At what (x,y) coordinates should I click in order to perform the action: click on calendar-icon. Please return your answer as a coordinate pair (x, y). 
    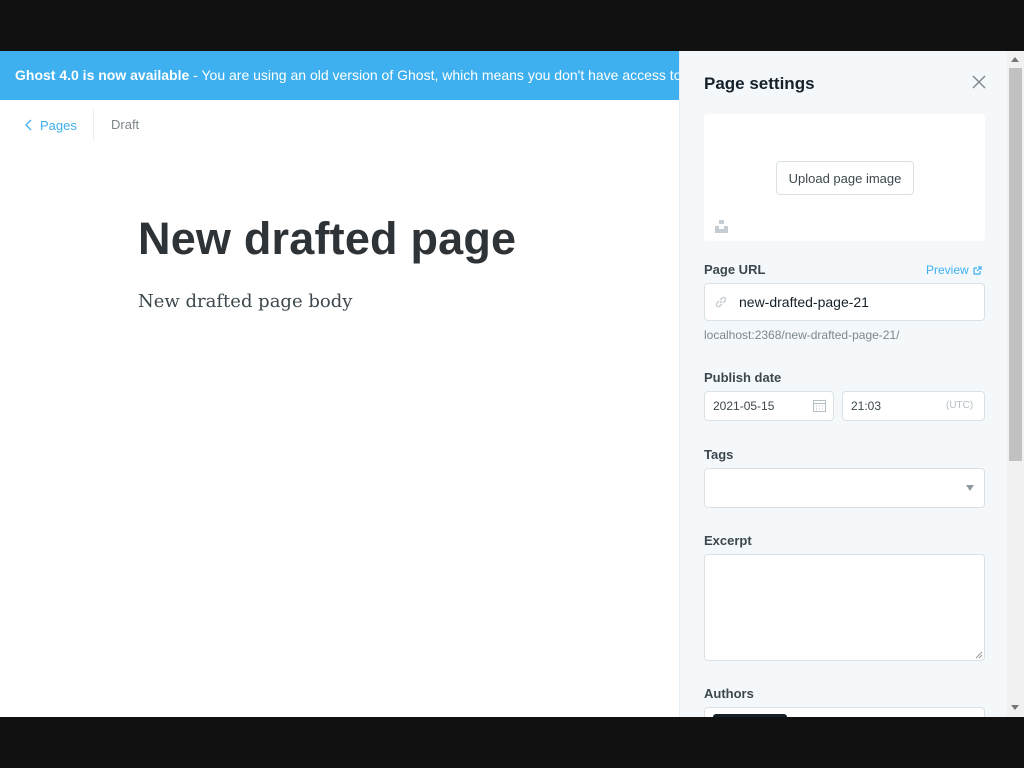
    Looking at the image, I should click on (819, 405).